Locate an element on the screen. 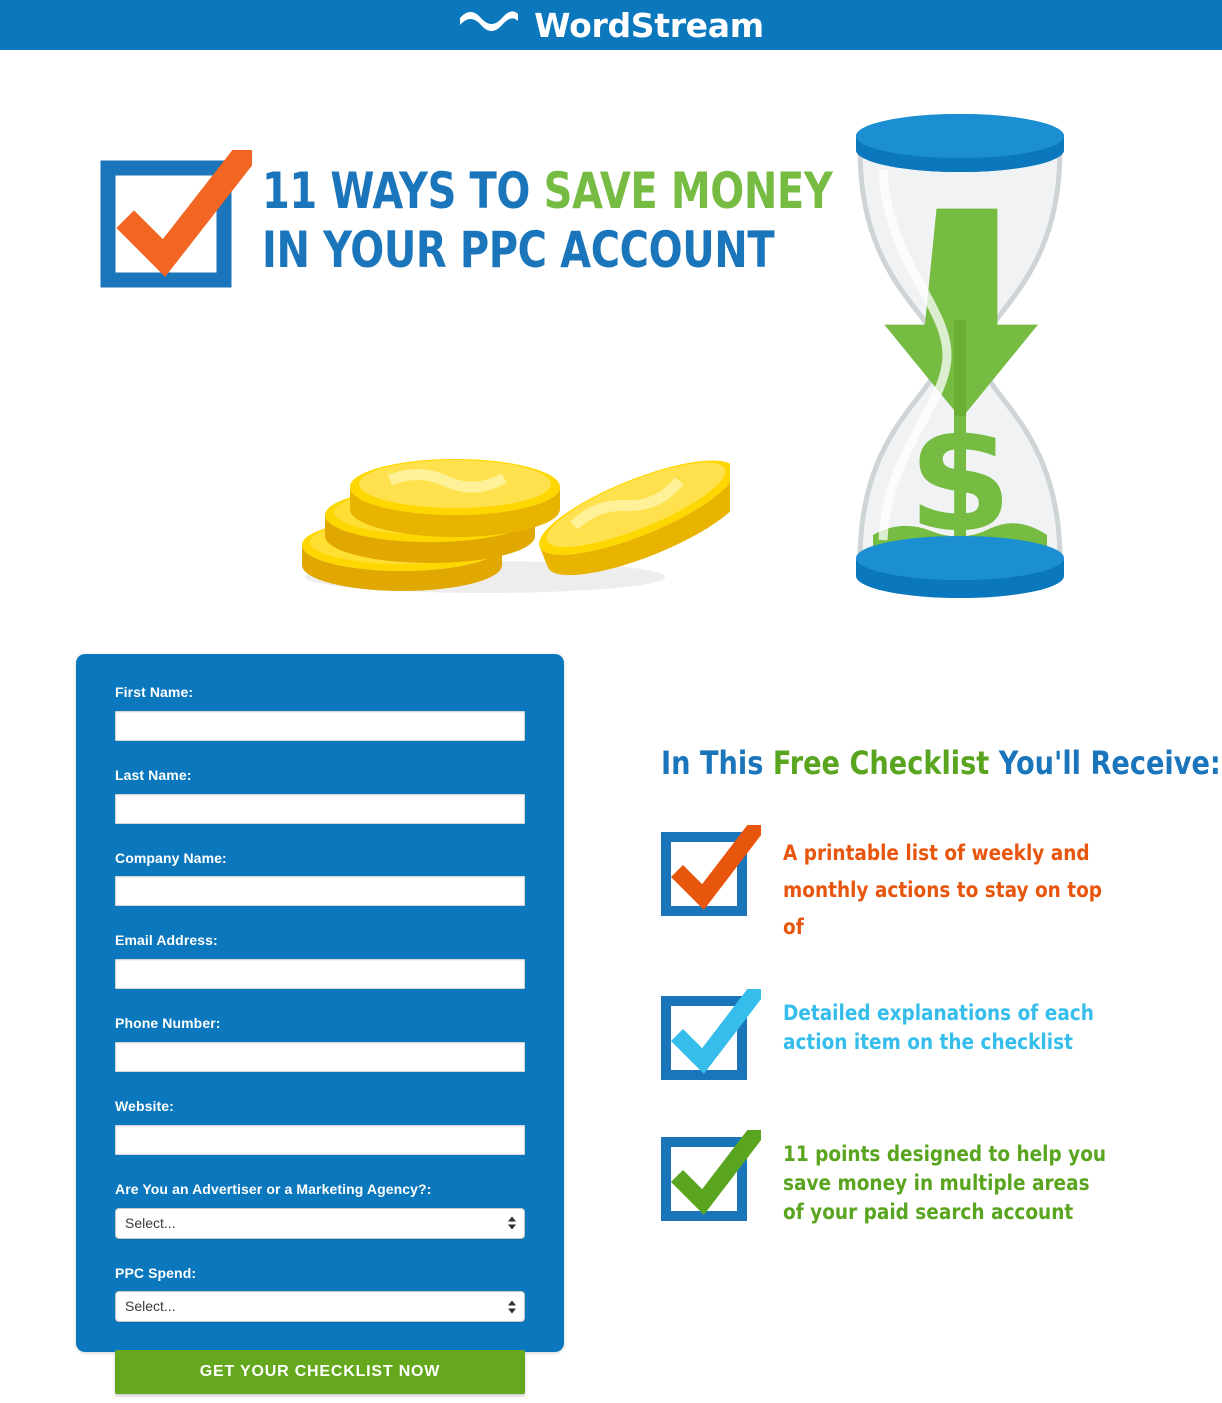 The width and height of the screenshot is (1222, 1403). benefits-title-part-1: In This is located at coordinates (717, 763).